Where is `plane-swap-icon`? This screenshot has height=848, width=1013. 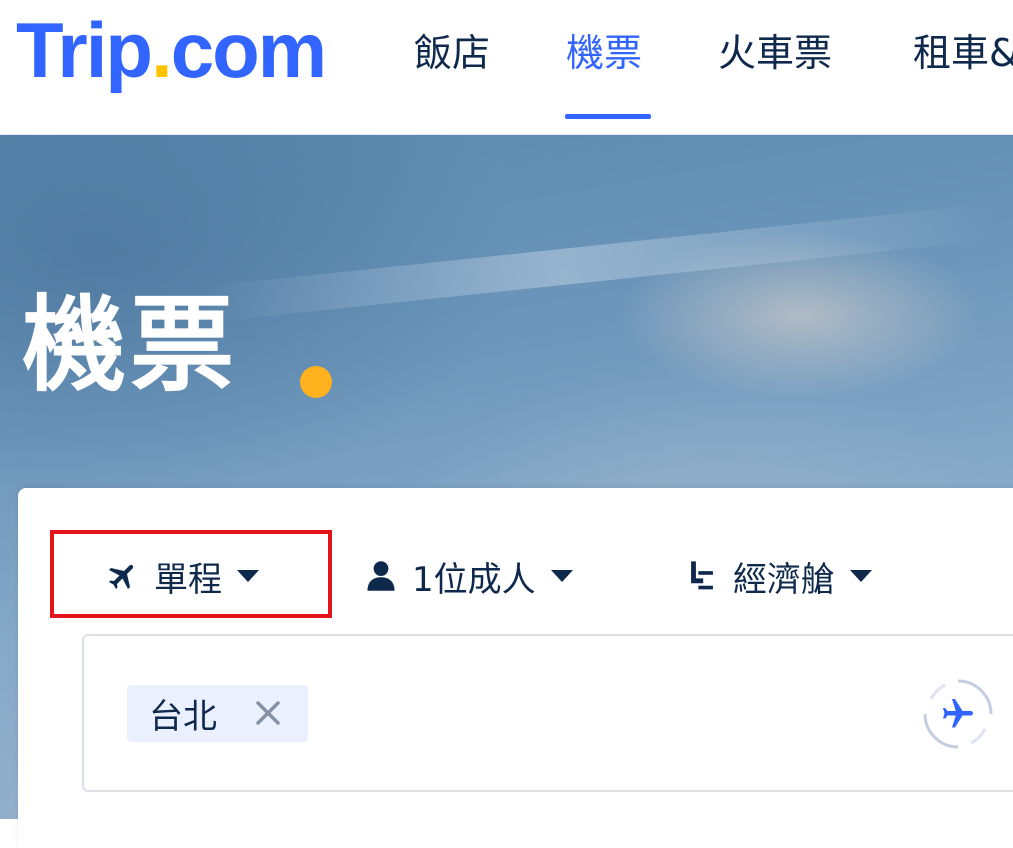
plane-swap-icon is located at coordinates (958, 714).